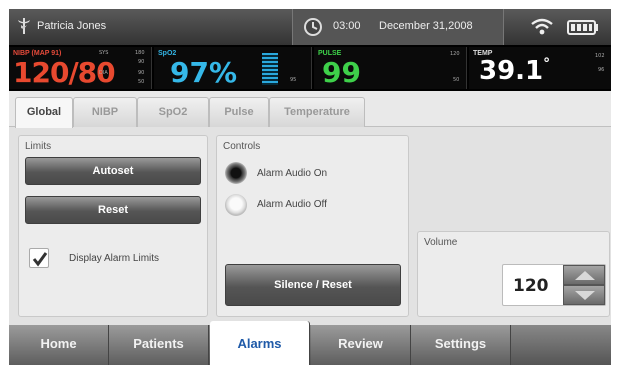 The width and height of the screenshot is (618, 365). I want to click on alarm-audio-on-radio, so click(236, 173).